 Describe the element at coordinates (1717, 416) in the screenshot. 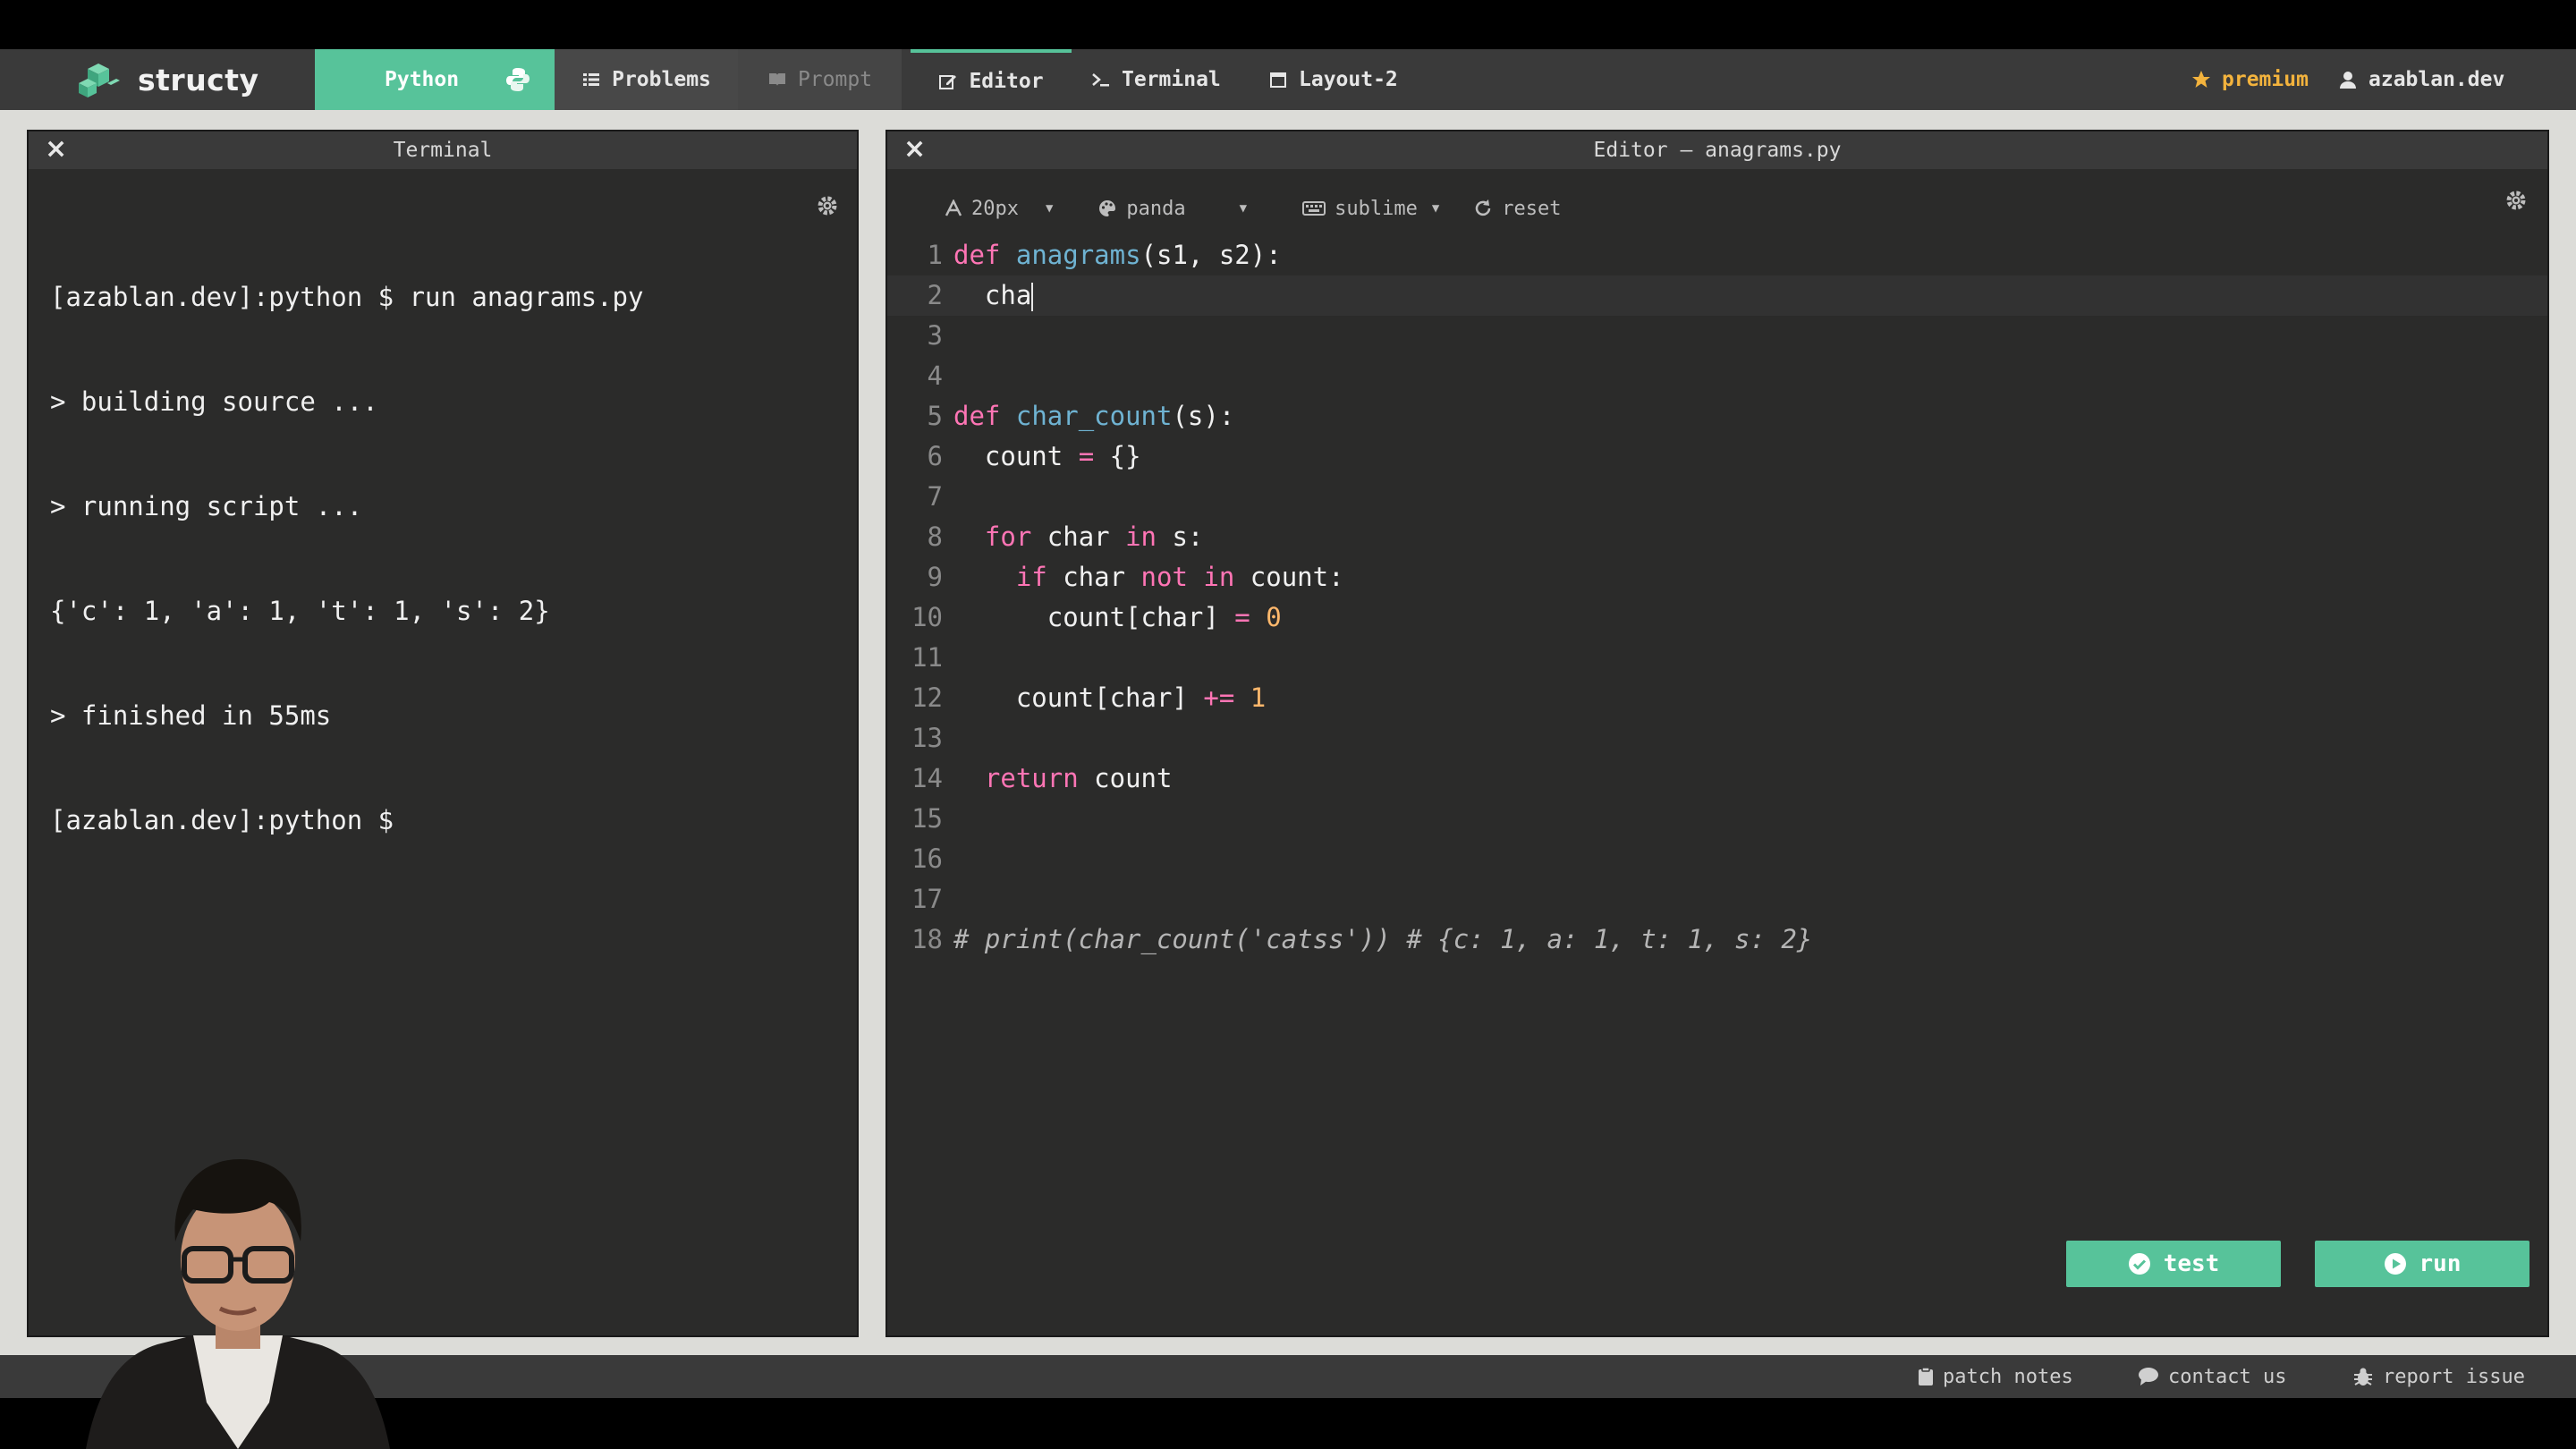

I see `code-line: 5 def char_count(s):` at that location.